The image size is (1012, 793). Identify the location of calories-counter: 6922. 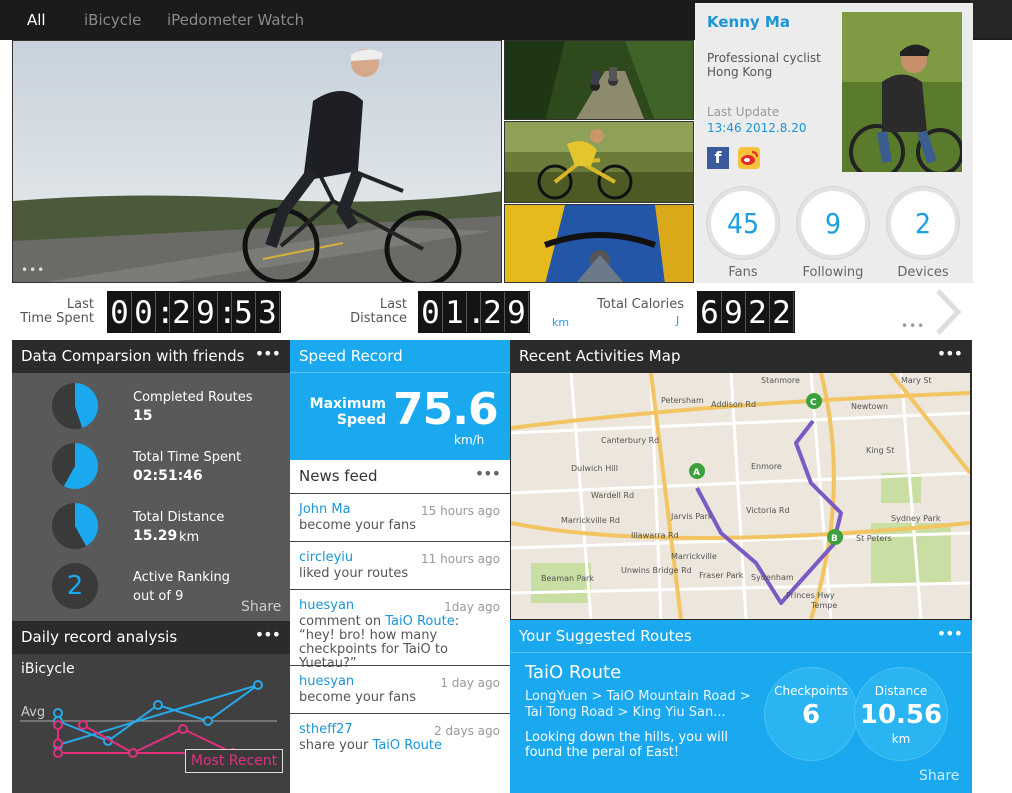
(746, 312).